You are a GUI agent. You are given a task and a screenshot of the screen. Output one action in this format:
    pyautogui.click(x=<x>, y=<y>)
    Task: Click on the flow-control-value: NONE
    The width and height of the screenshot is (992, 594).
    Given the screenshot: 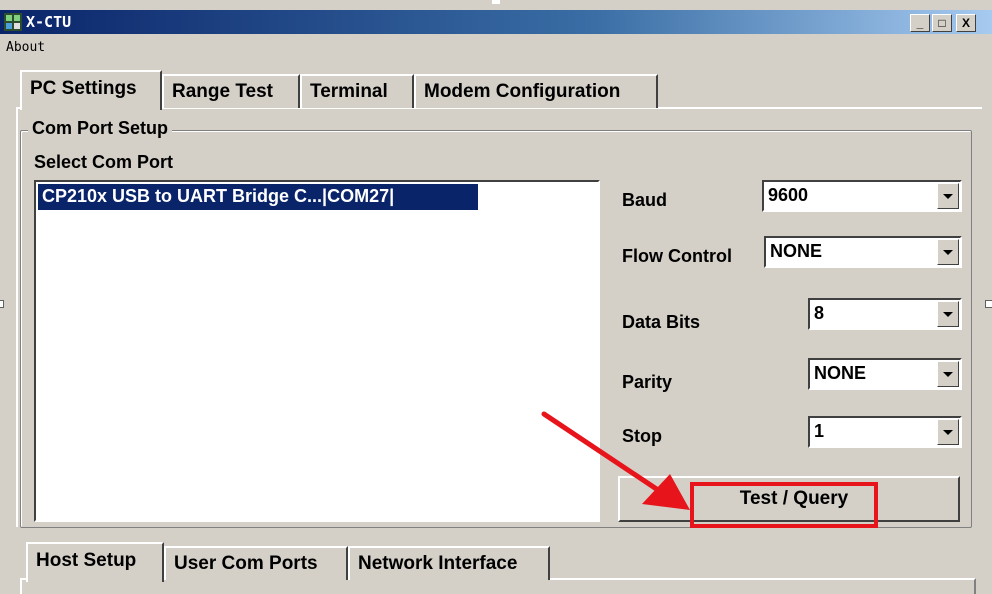 What is the action you would take?
    pyautogui.click(x=796, y=251)
    